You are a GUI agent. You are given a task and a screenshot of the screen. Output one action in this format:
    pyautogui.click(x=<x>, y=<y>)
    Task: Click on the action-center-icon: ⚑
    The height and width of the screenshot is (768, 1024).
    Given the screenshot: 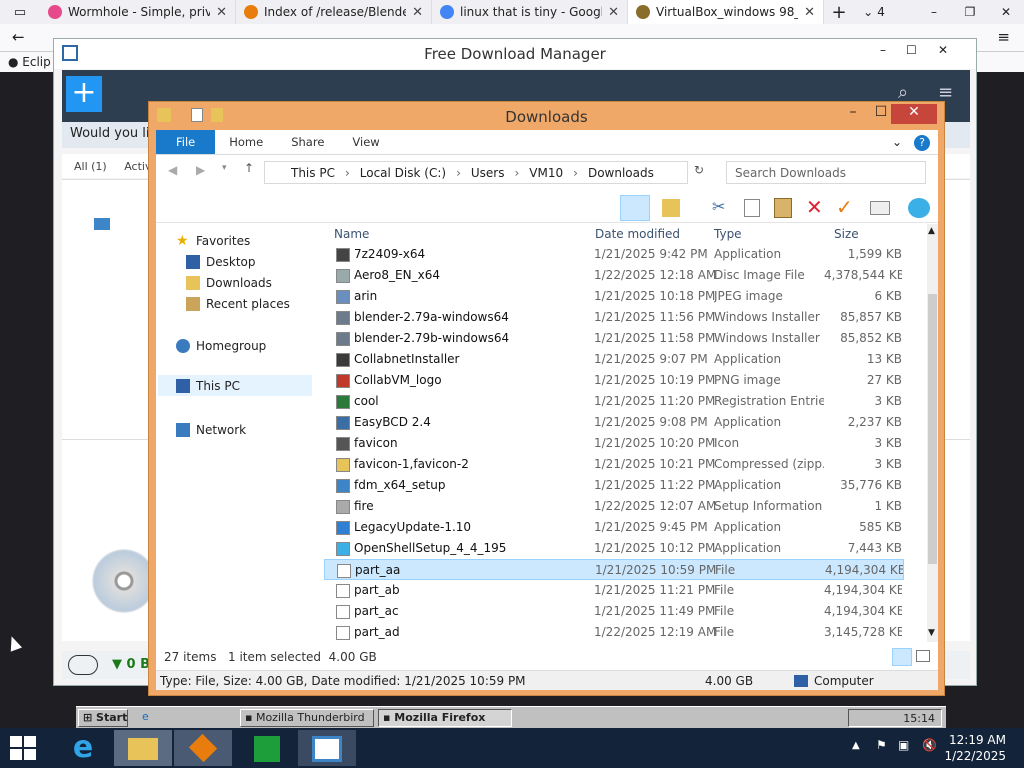 What is the action you would take?
    pyautogui.click(x=881, y=745)
    